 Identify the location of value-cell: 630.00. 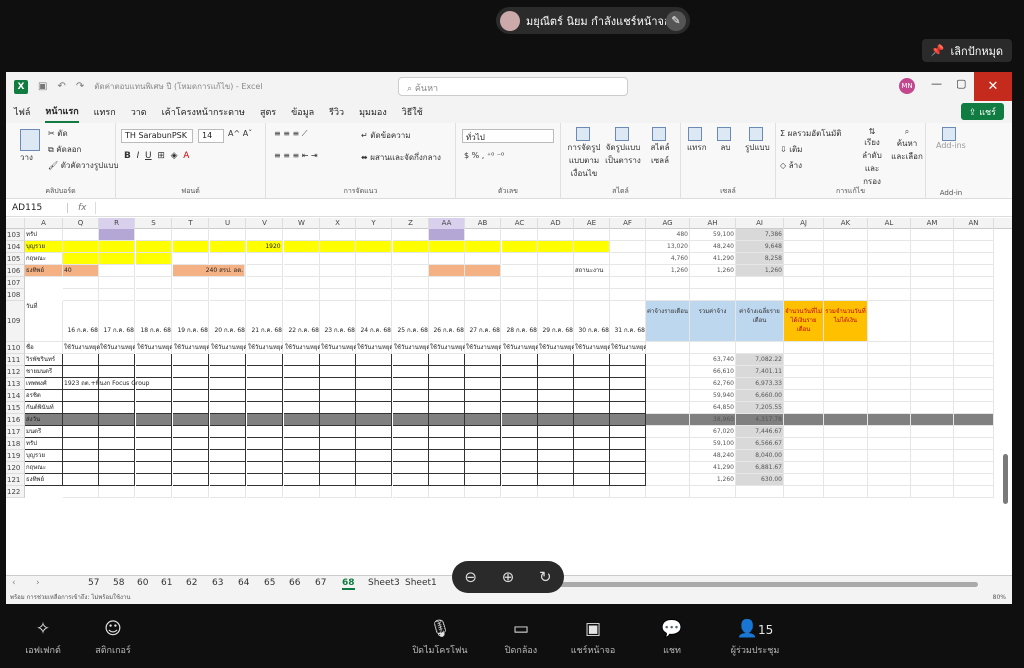
(760, 480).